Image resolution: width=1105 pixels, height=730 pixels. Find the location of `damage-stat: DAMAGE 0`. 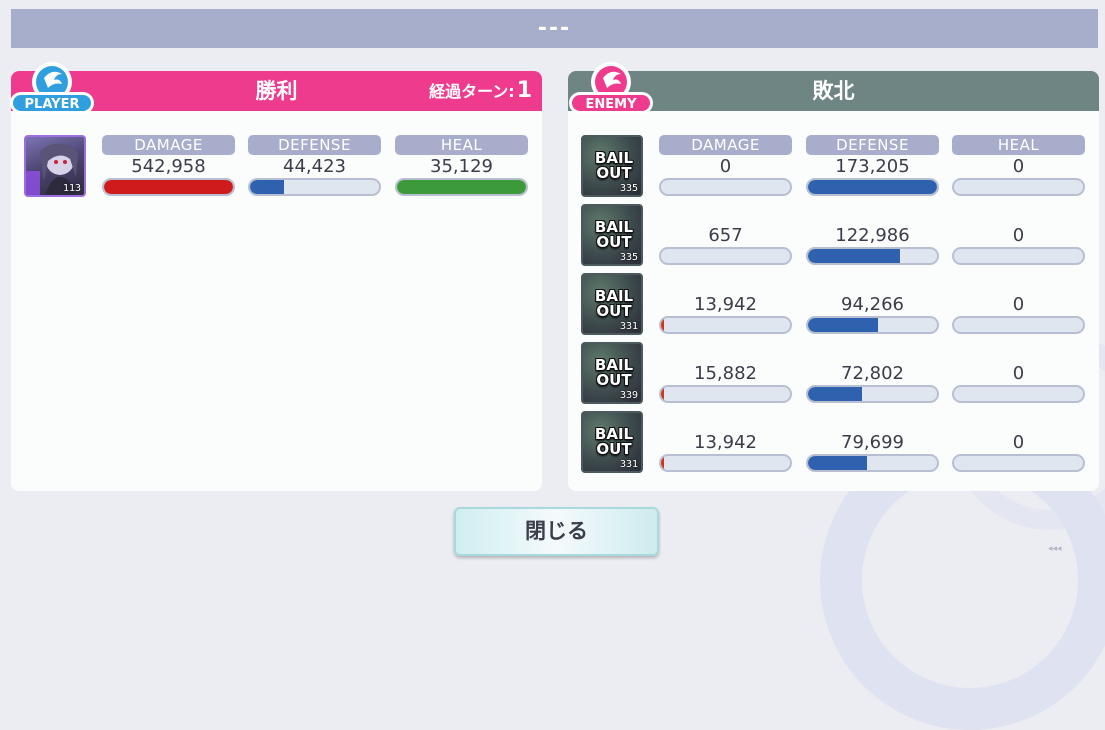

damage-stat: DAMAGE 0 is located at coordinates (725, 166).